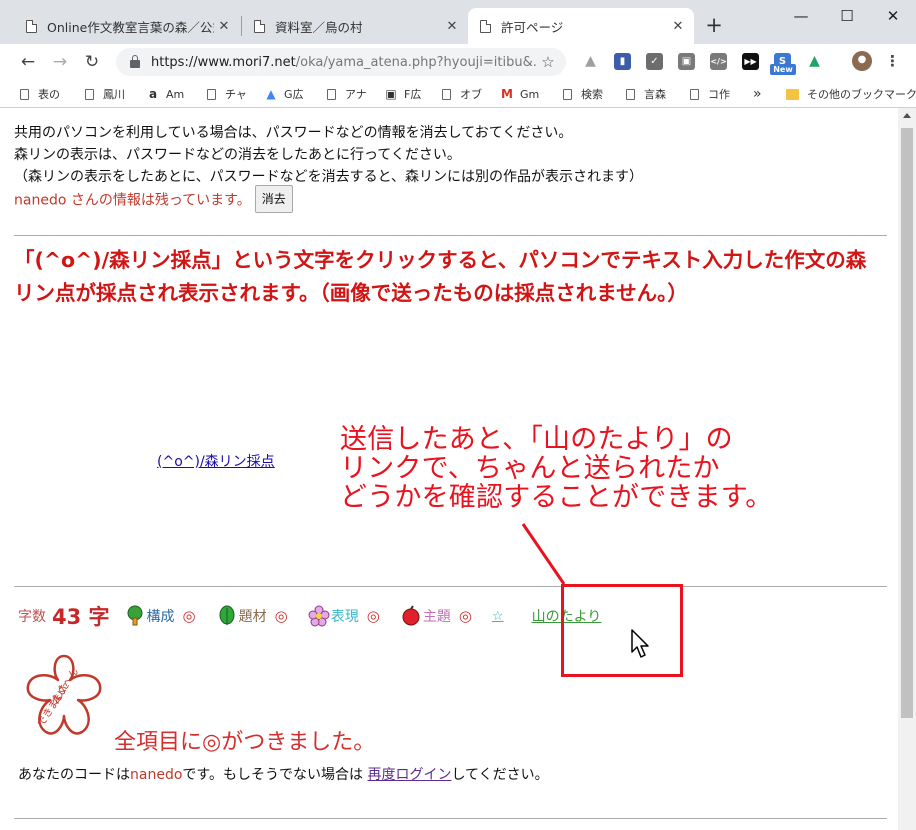 This screenshot has width=916, height=830. Describe the element at coordinates (500, 775) in the screenshot. I see `code-suffix: してください。` at that location.